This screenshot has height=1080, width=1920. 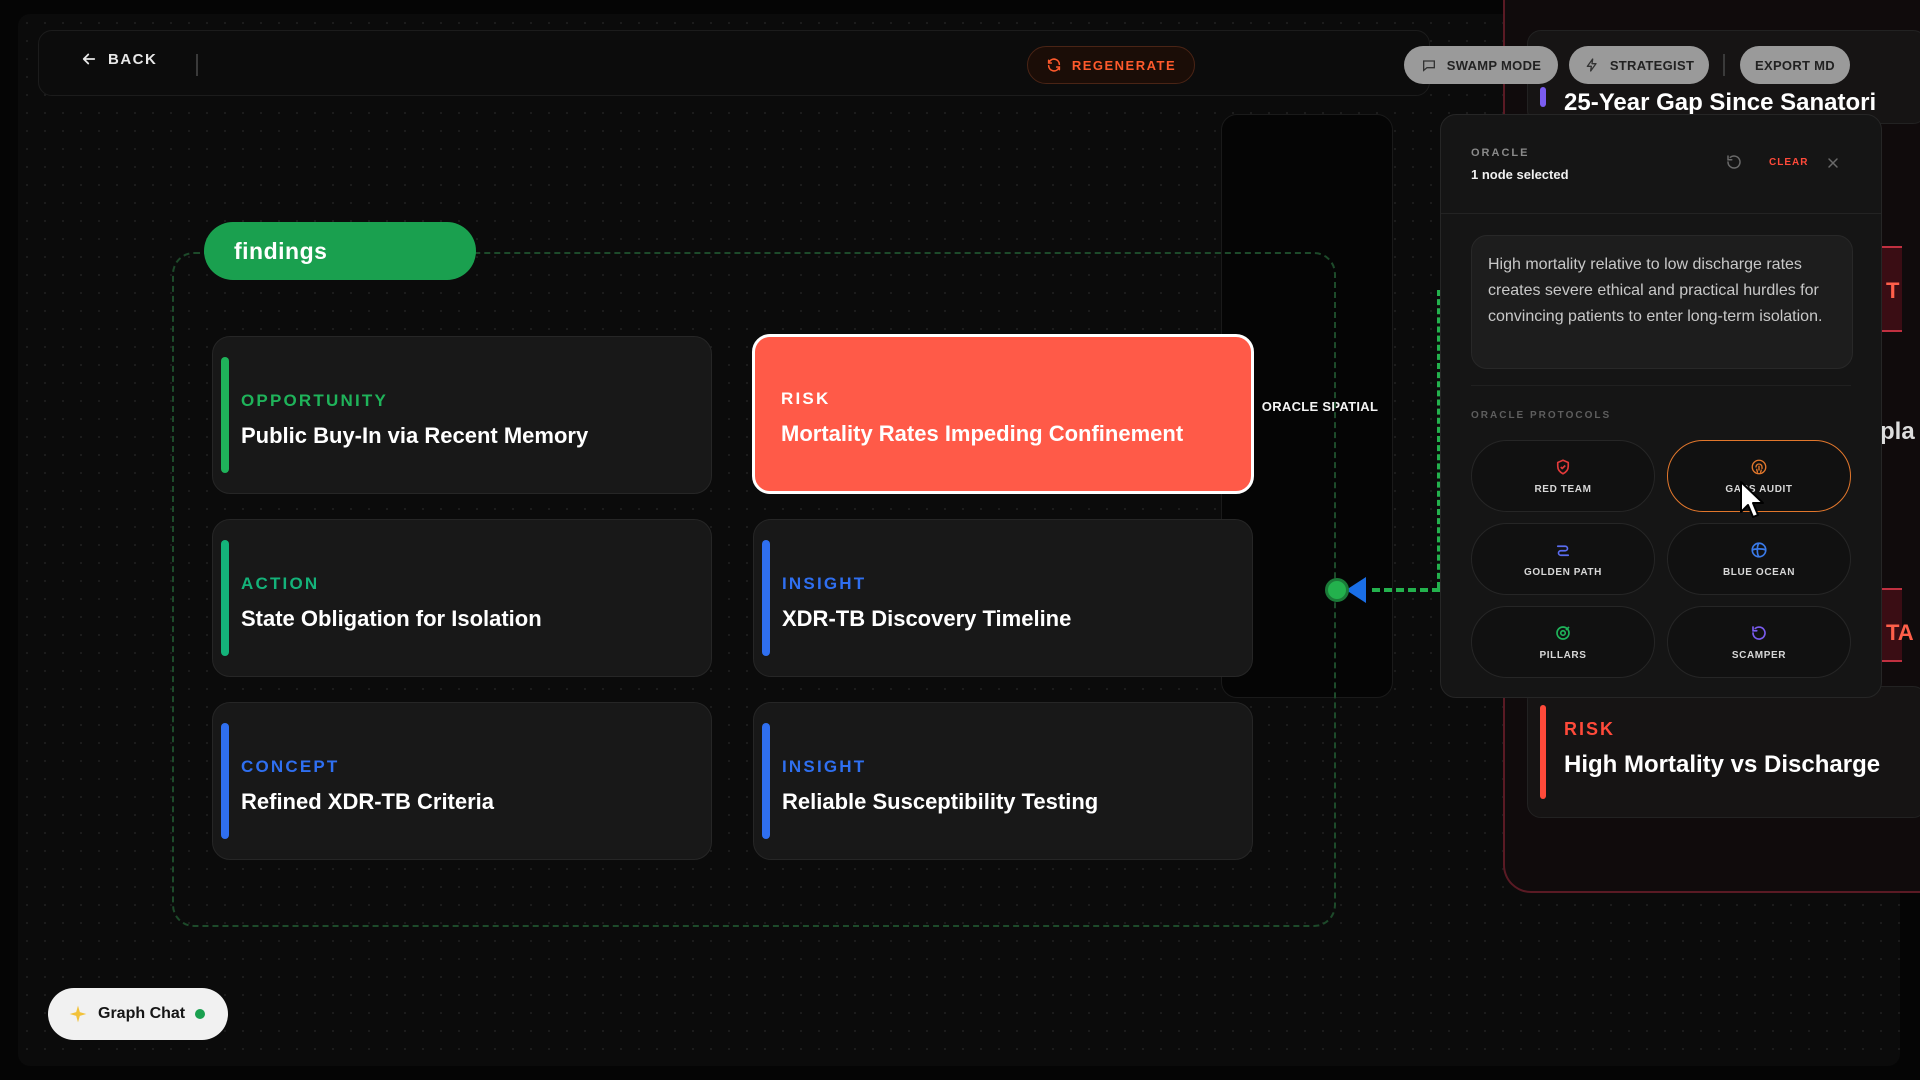 What do you see at coordinates (1563, 655) in the screenshot?
I see `protocol-label: PILLARS` at bounding box center [1563, 655].